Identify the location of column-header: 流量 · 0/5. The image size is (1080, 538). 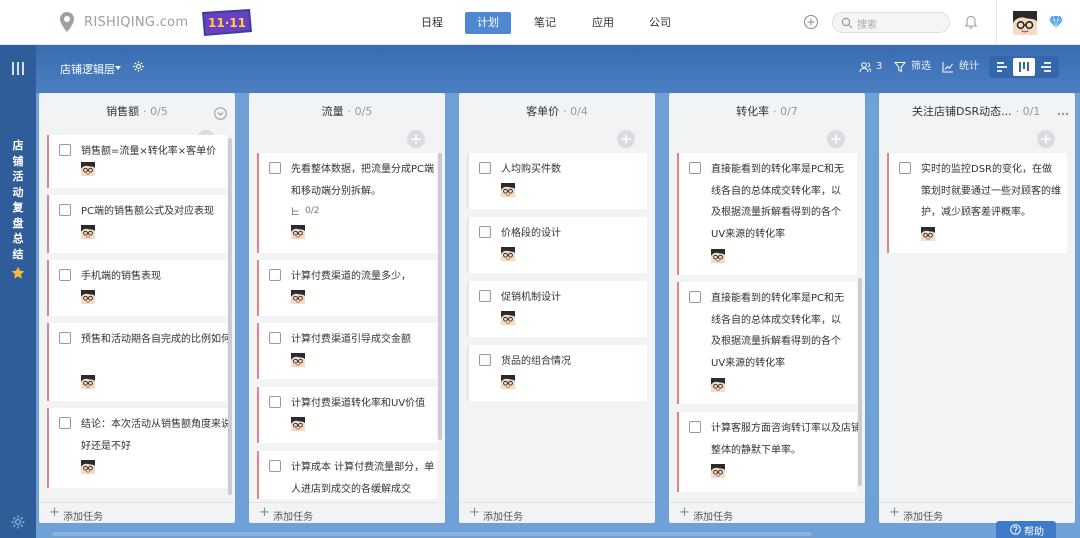
(347, 111).